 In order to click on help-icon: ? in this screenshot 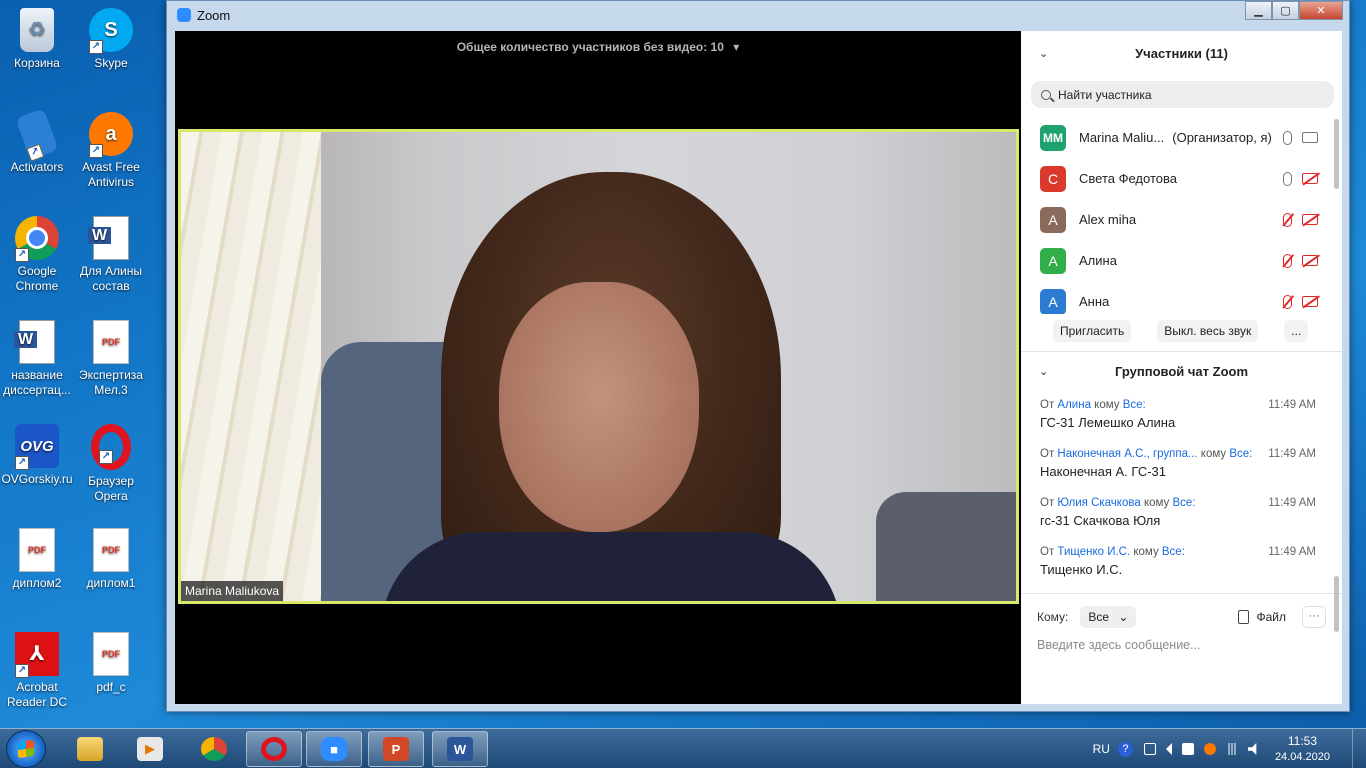, I will do `click(1125, 749)`.